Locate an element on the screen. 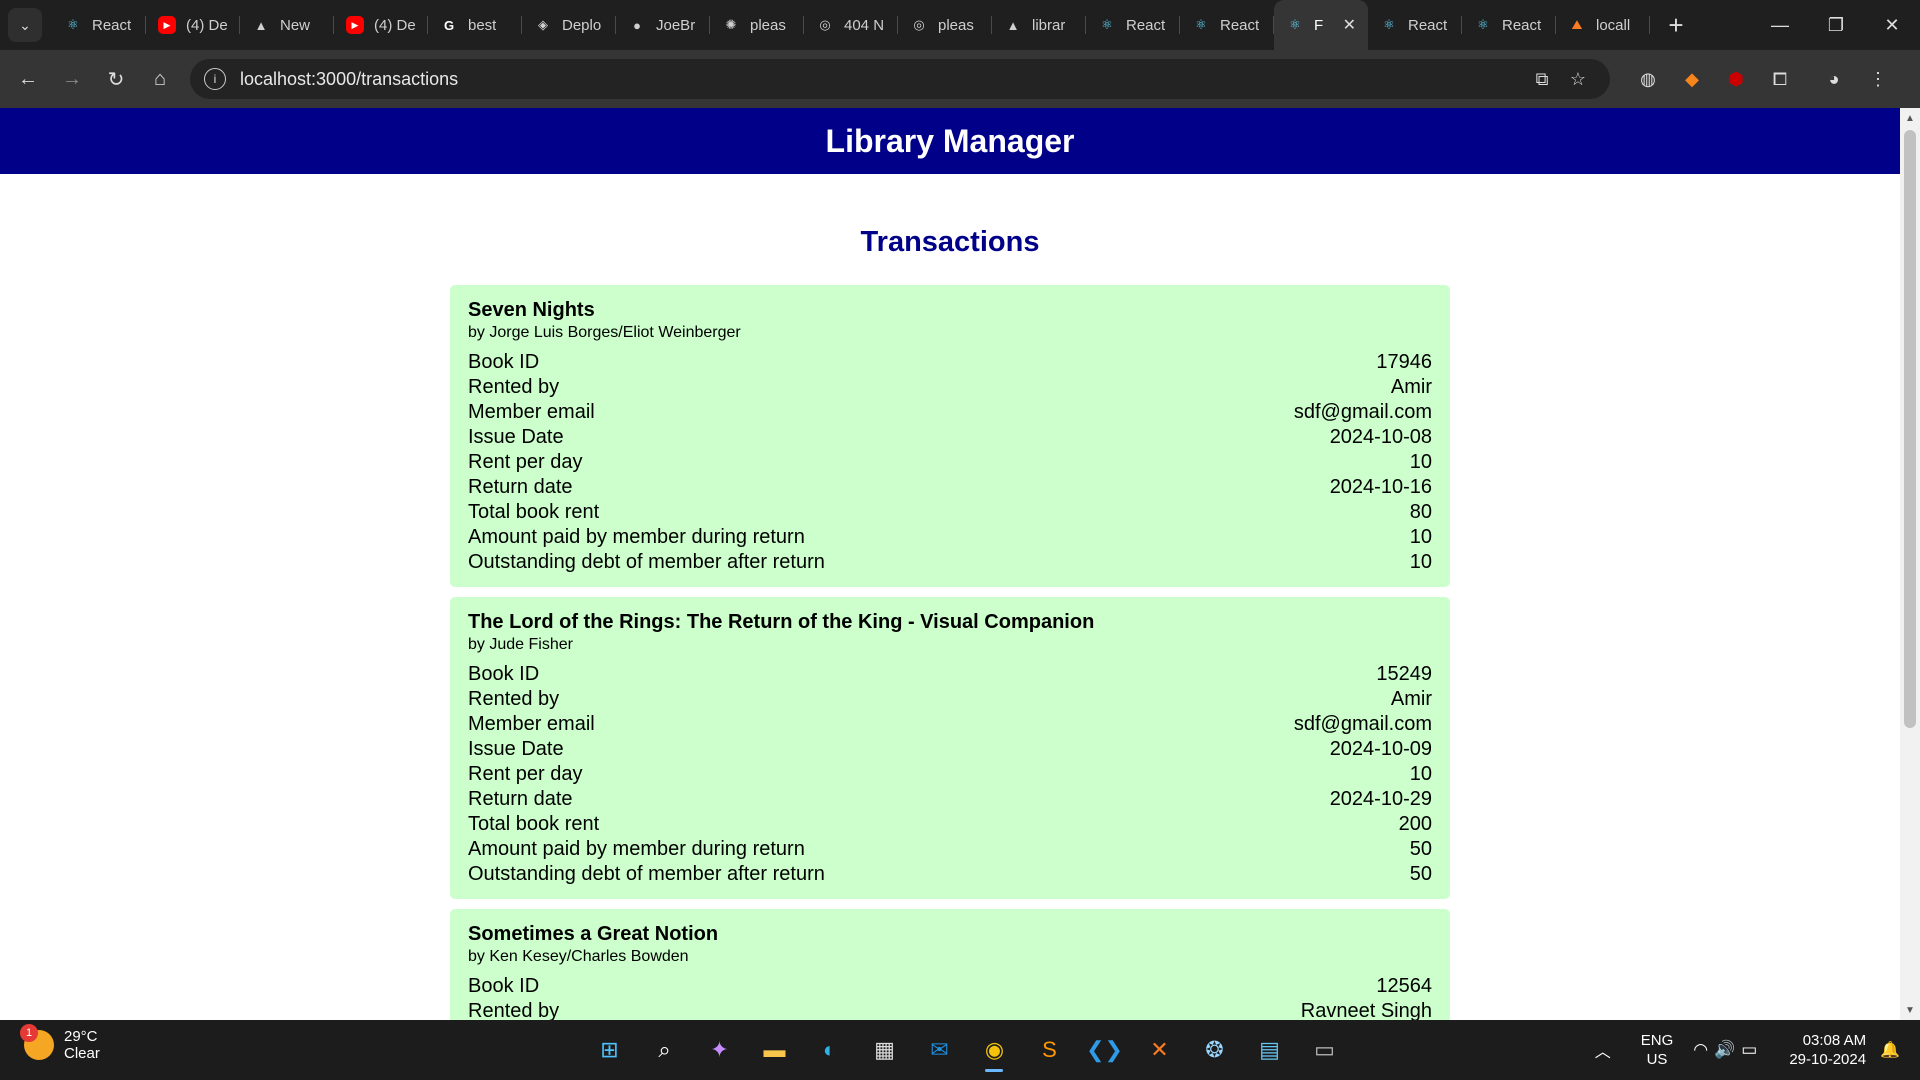  detail-value: 50 is located at coordinates (1420, 849).